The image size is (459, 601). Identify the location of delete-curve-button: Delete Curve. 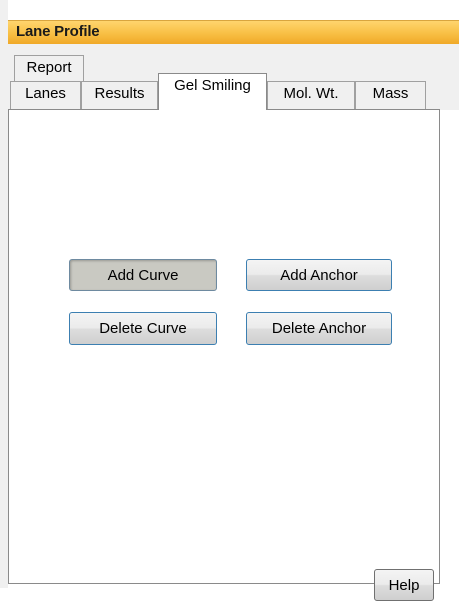
(143, 328).